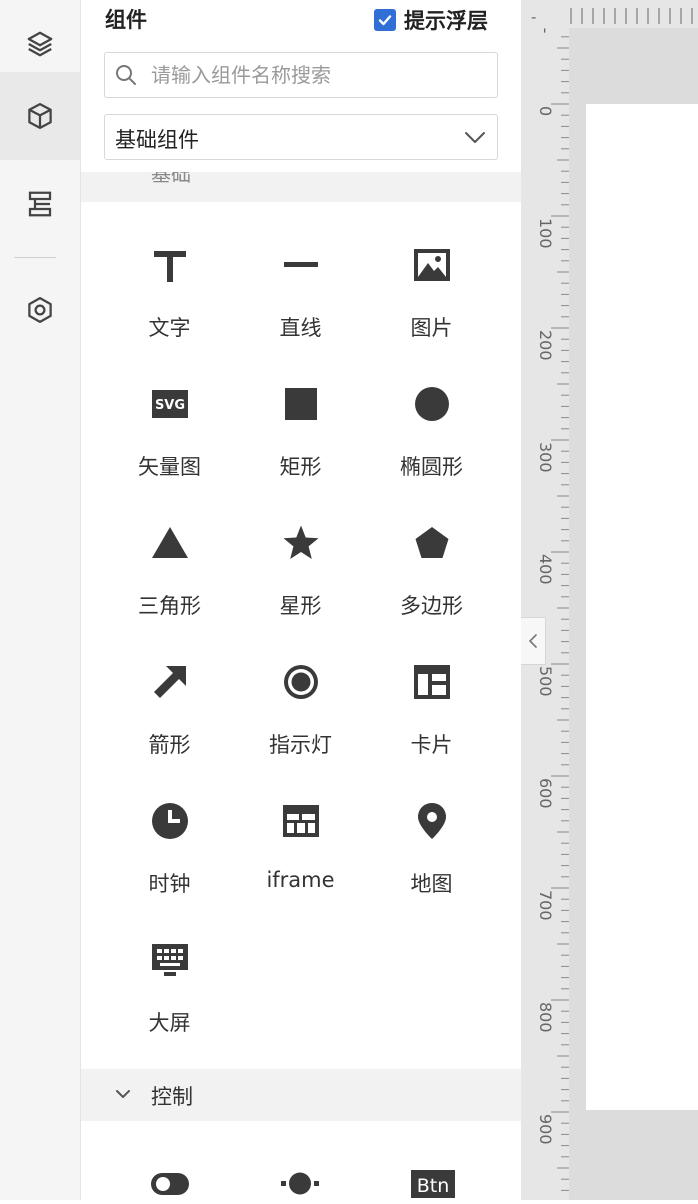  I want to click on check-icon, so click(385, 20).